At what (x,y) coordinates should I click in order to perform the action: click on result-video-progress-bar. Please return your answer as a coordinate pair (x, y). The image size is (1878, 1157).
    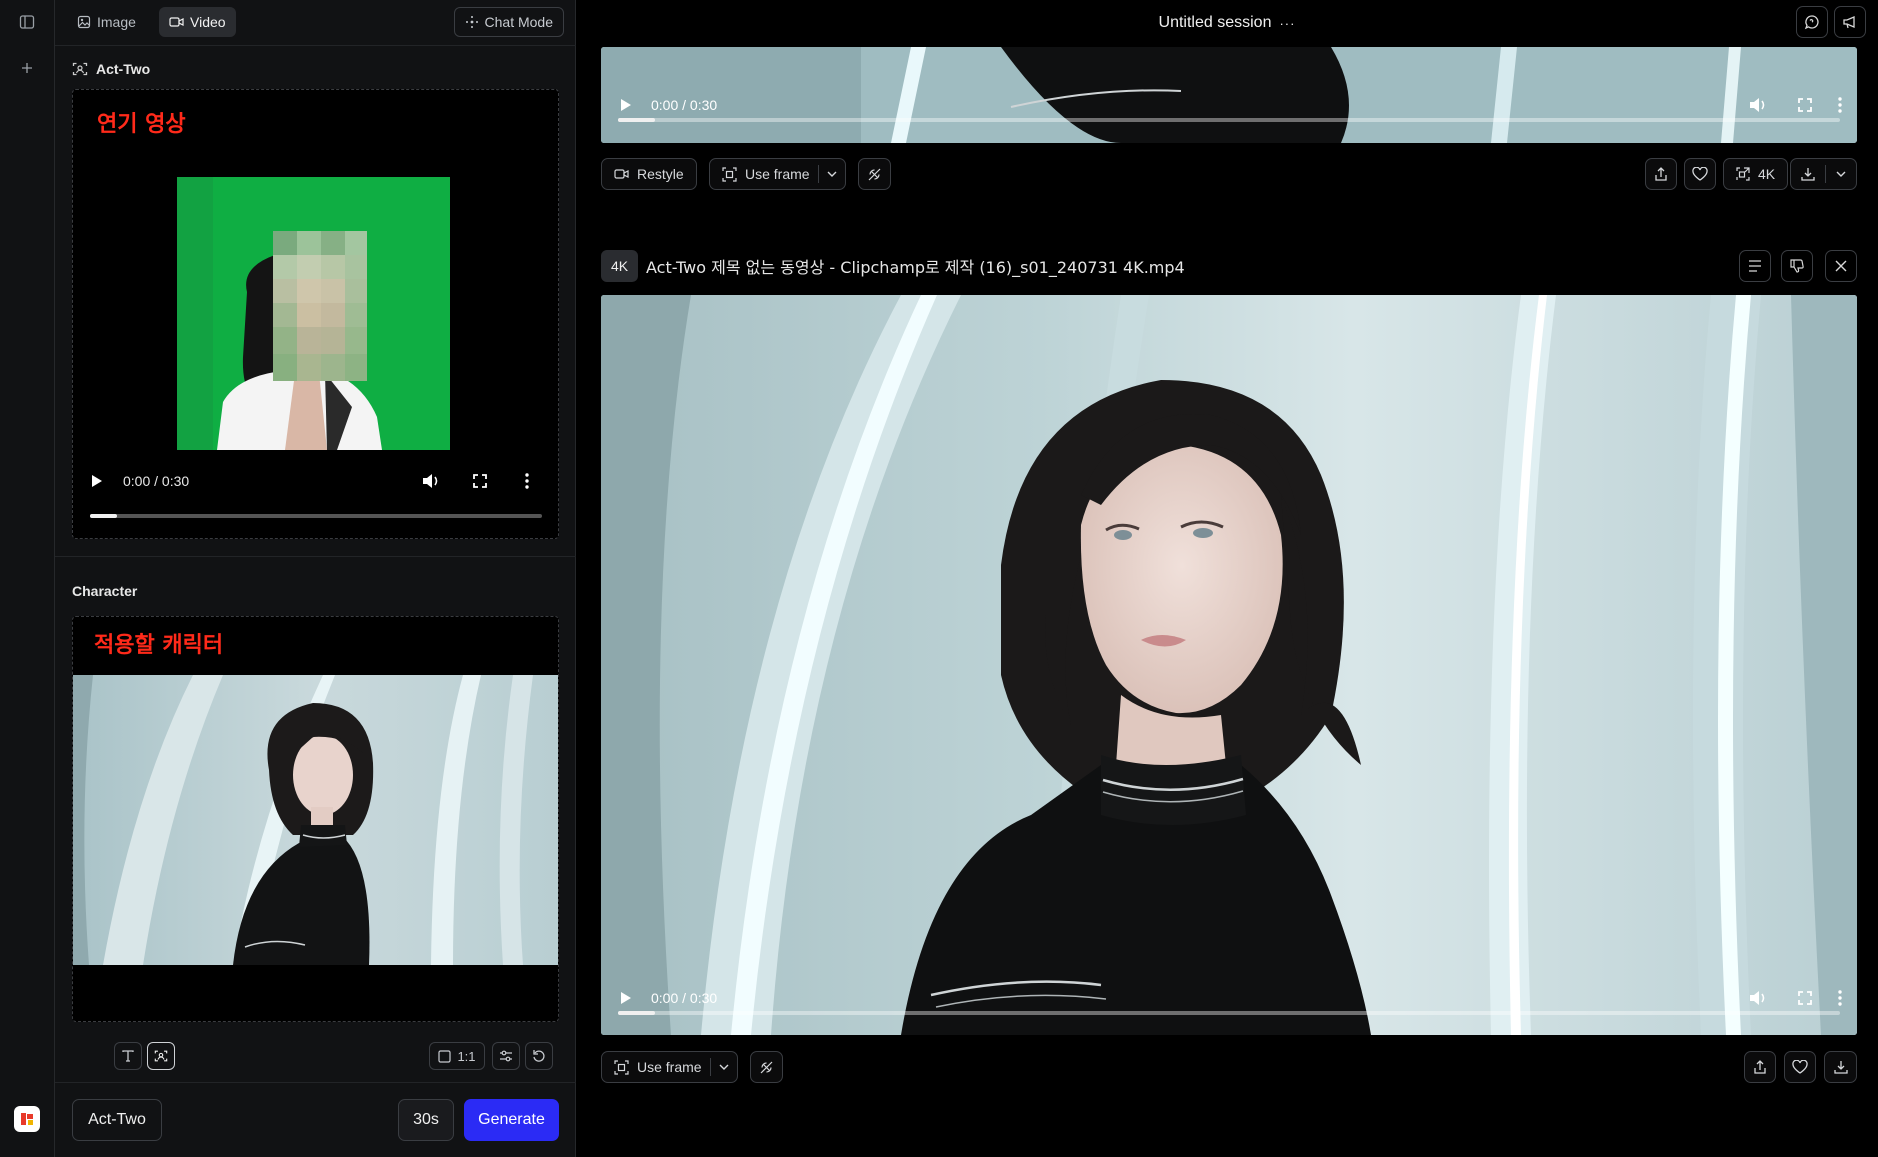
    Looking at the image, I should click on (1229, 1013).